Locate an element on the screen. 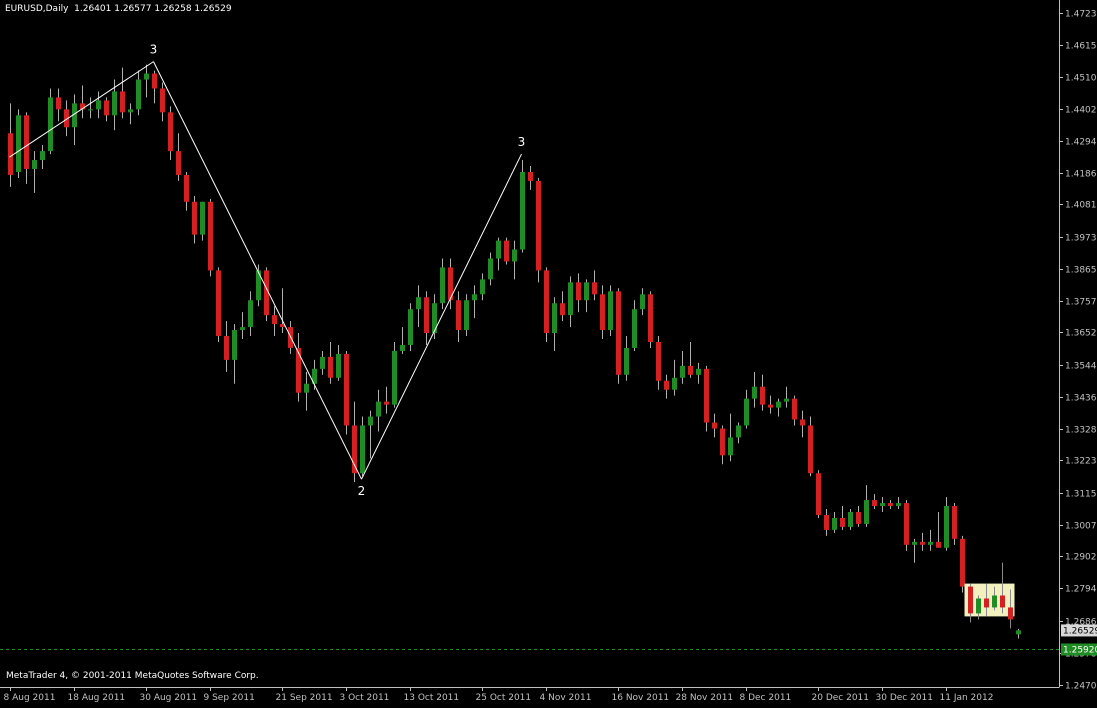  current-price-label: 1.26529 is located at coordinates (1080, 631).